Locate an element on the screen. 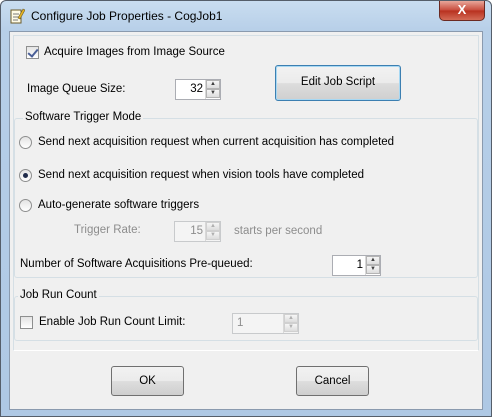  close-icon: X is located at coordinates (462, 9).